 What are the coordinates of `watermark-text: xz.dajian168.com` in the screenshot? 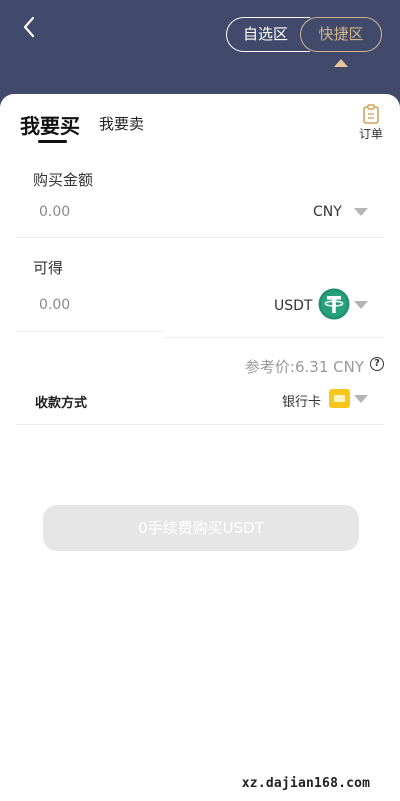 It's located at (306, 784).